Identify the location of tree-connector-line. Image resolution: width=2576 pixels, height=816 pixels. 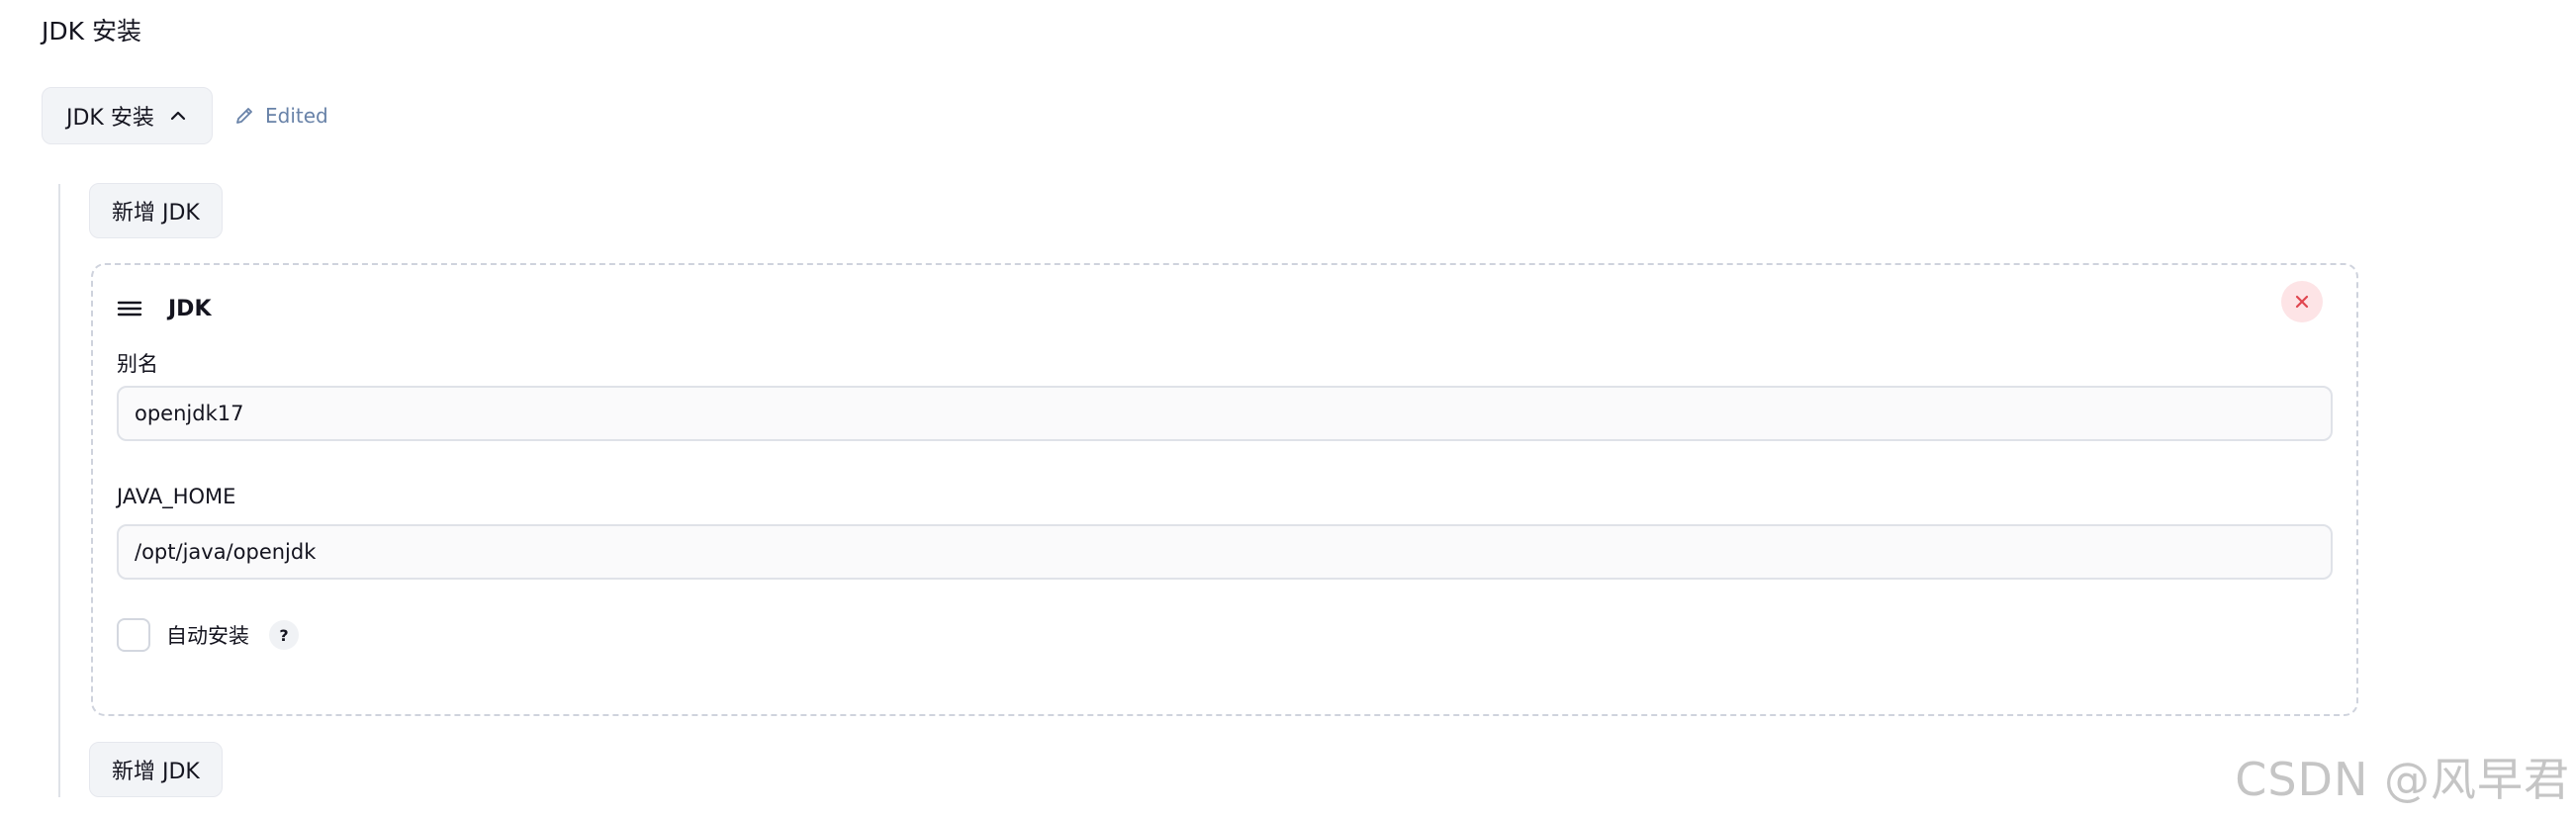
(59, 490).